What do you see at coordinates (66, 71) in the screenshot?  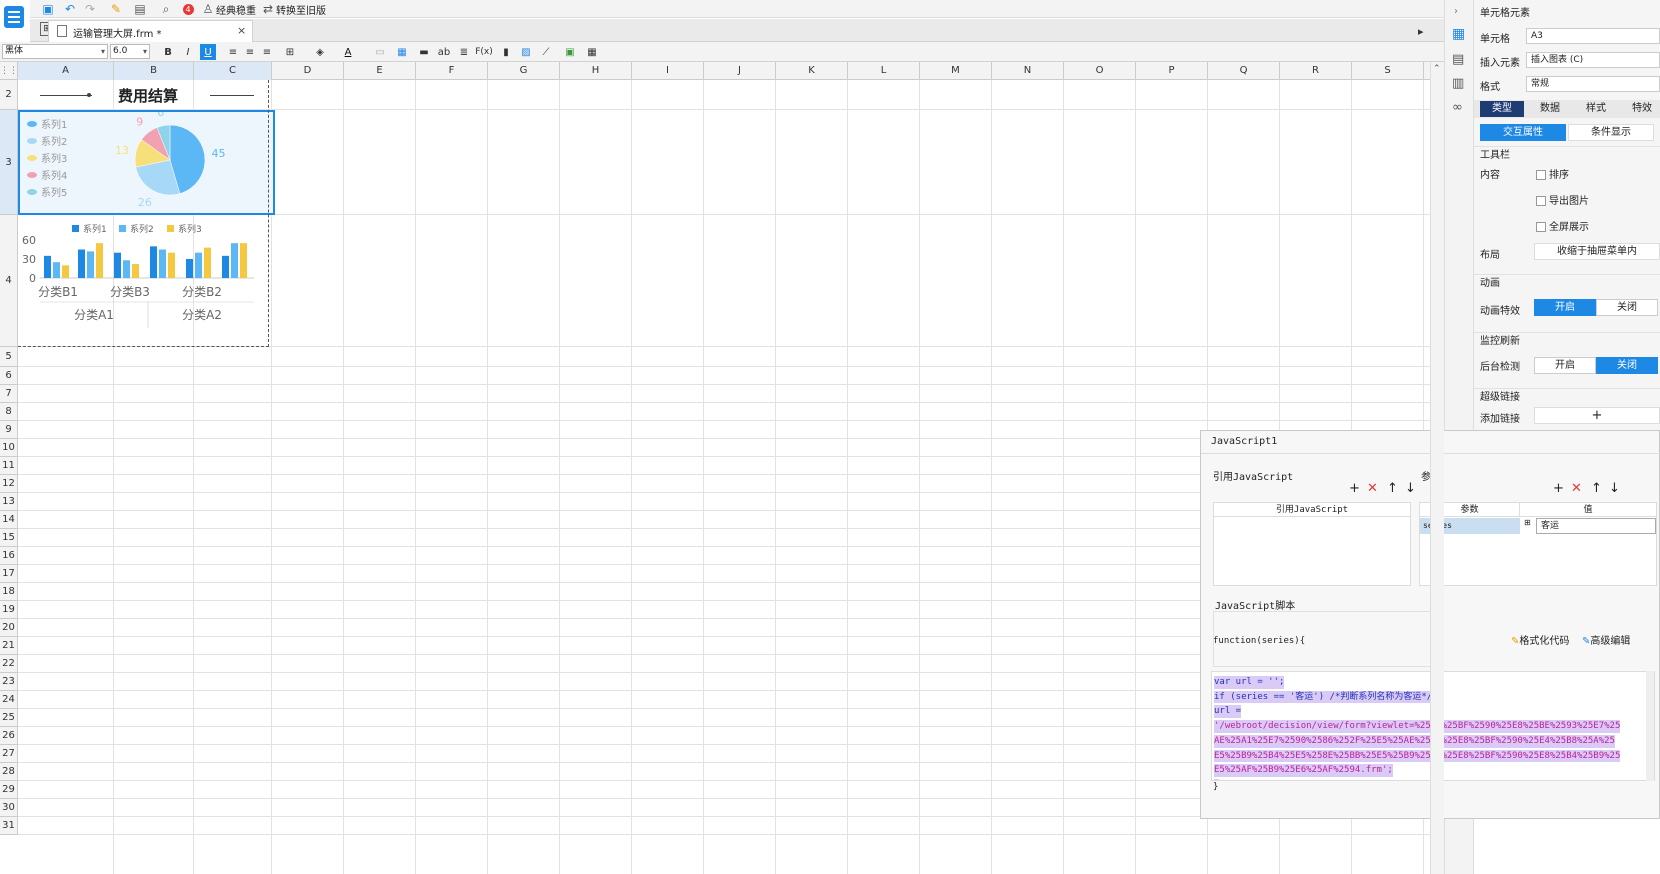 I see `column-header-a: A` at bounding box center [66, 71].